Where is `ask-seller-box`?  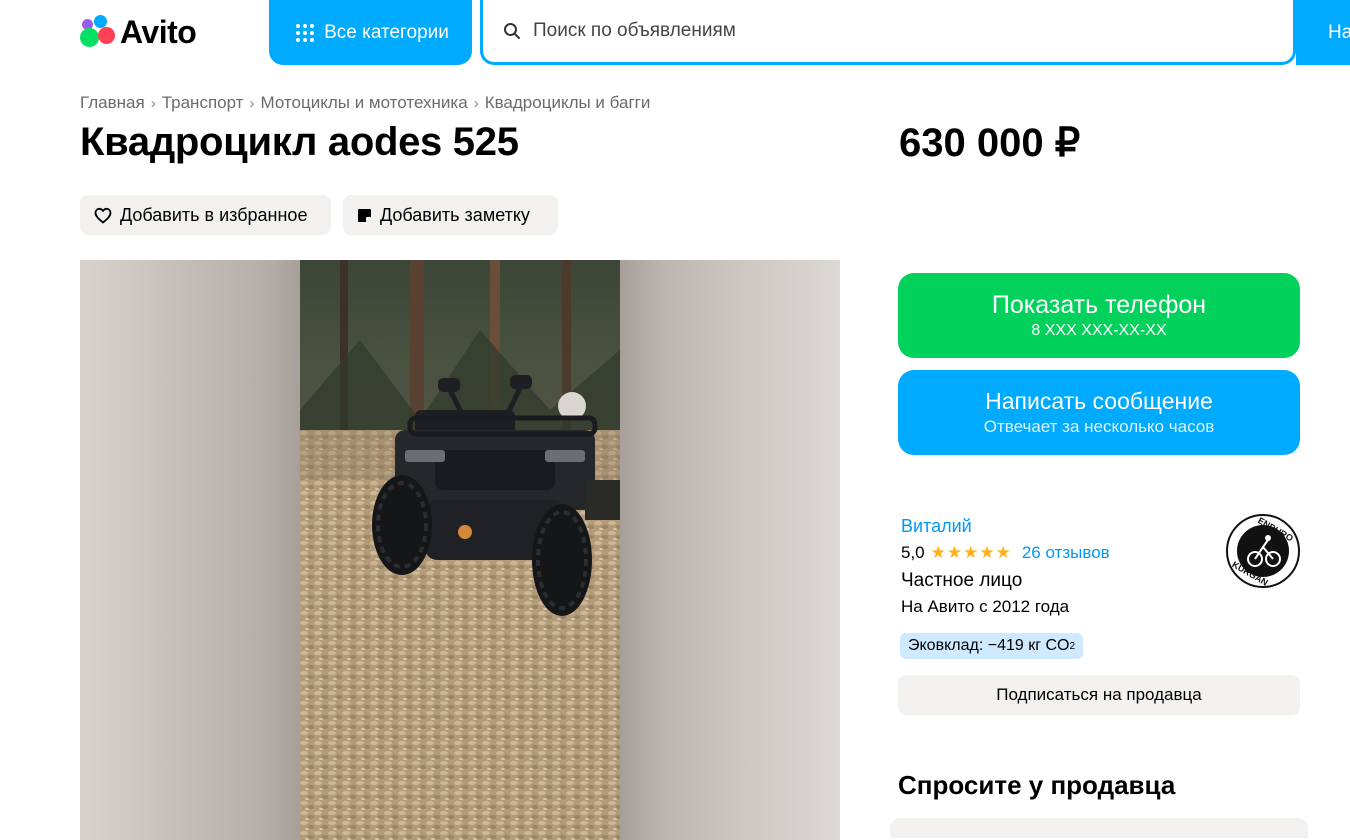 ask-seller-box is located at coordinates (1099, 828).